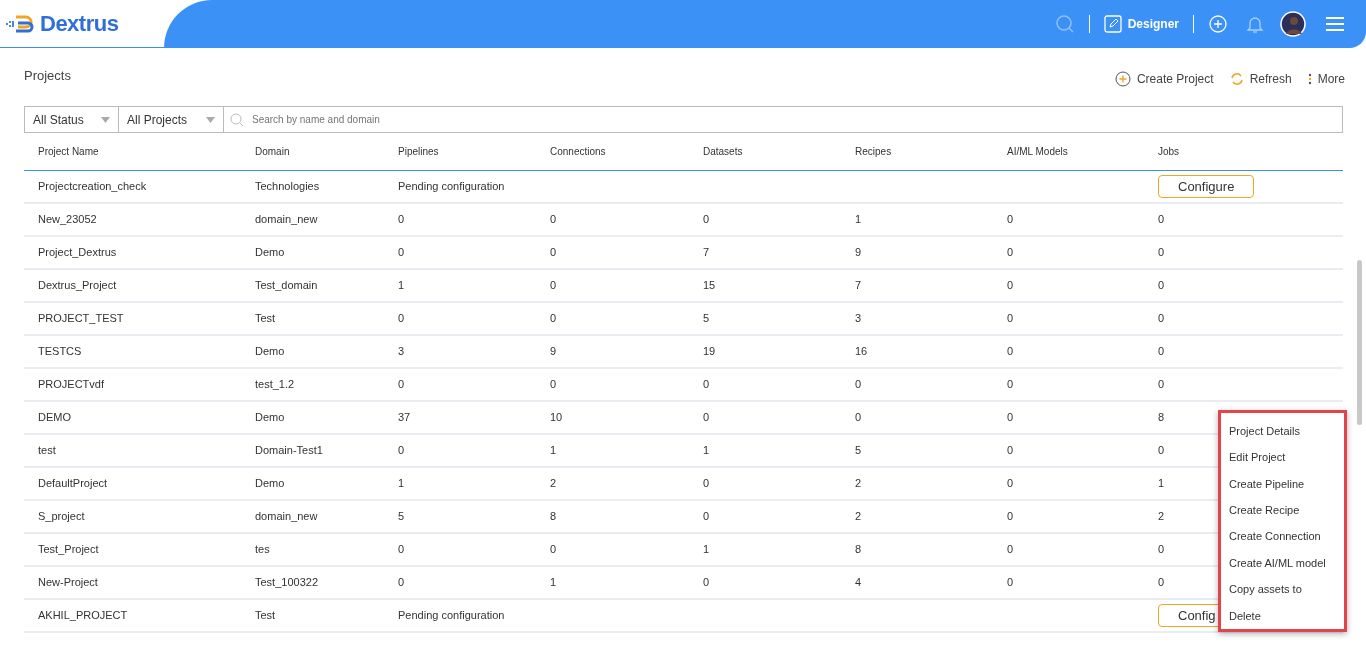 The height and width of the screenshot is (657, 1366). What do you see at coordinates (21, 23) in the screenshot?
I see `logo-icon` at bounding box center [21, 23].